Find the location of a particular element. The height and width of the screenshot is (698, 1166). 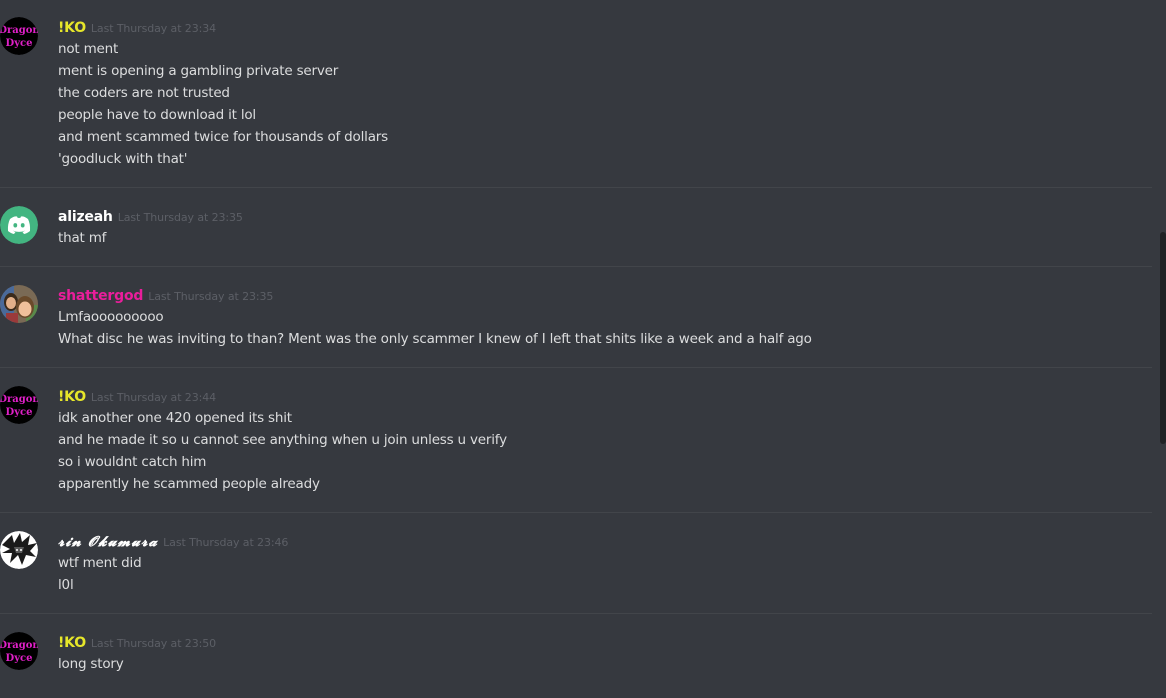

photo-avatar-icon is located at coordinates (19, 304).